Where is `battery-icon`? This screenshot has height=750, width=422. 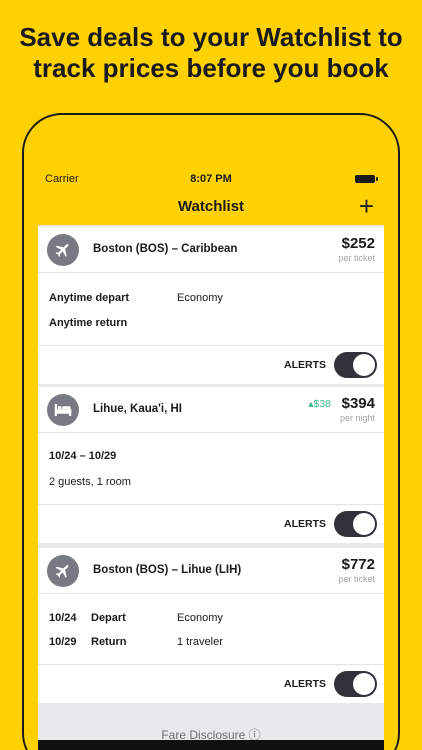
battery-icon is located at coordinates (366, 179).